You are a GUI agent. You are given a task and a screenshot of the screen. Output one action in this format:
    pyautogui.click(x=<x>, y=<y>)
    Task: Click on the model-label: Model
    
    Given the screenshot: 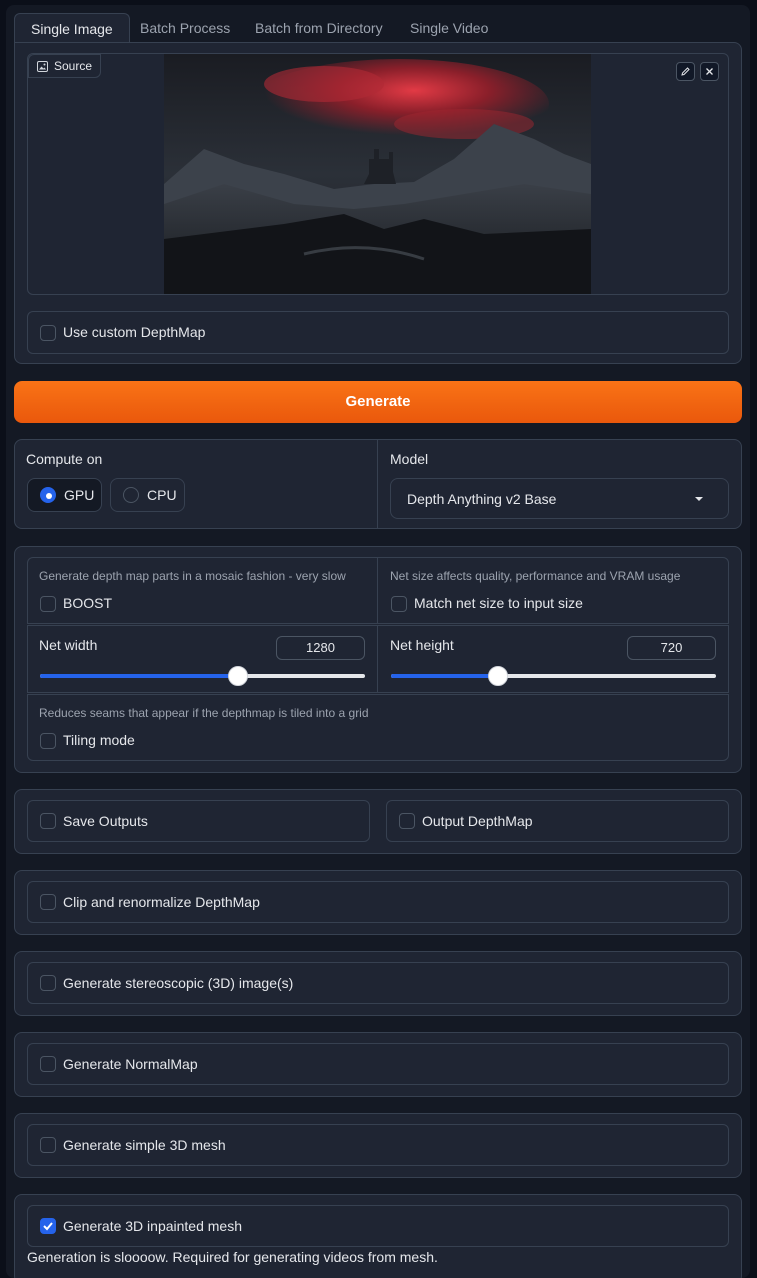 What is the action you would take?
    pyautogui.click(x=409, y=459)
    